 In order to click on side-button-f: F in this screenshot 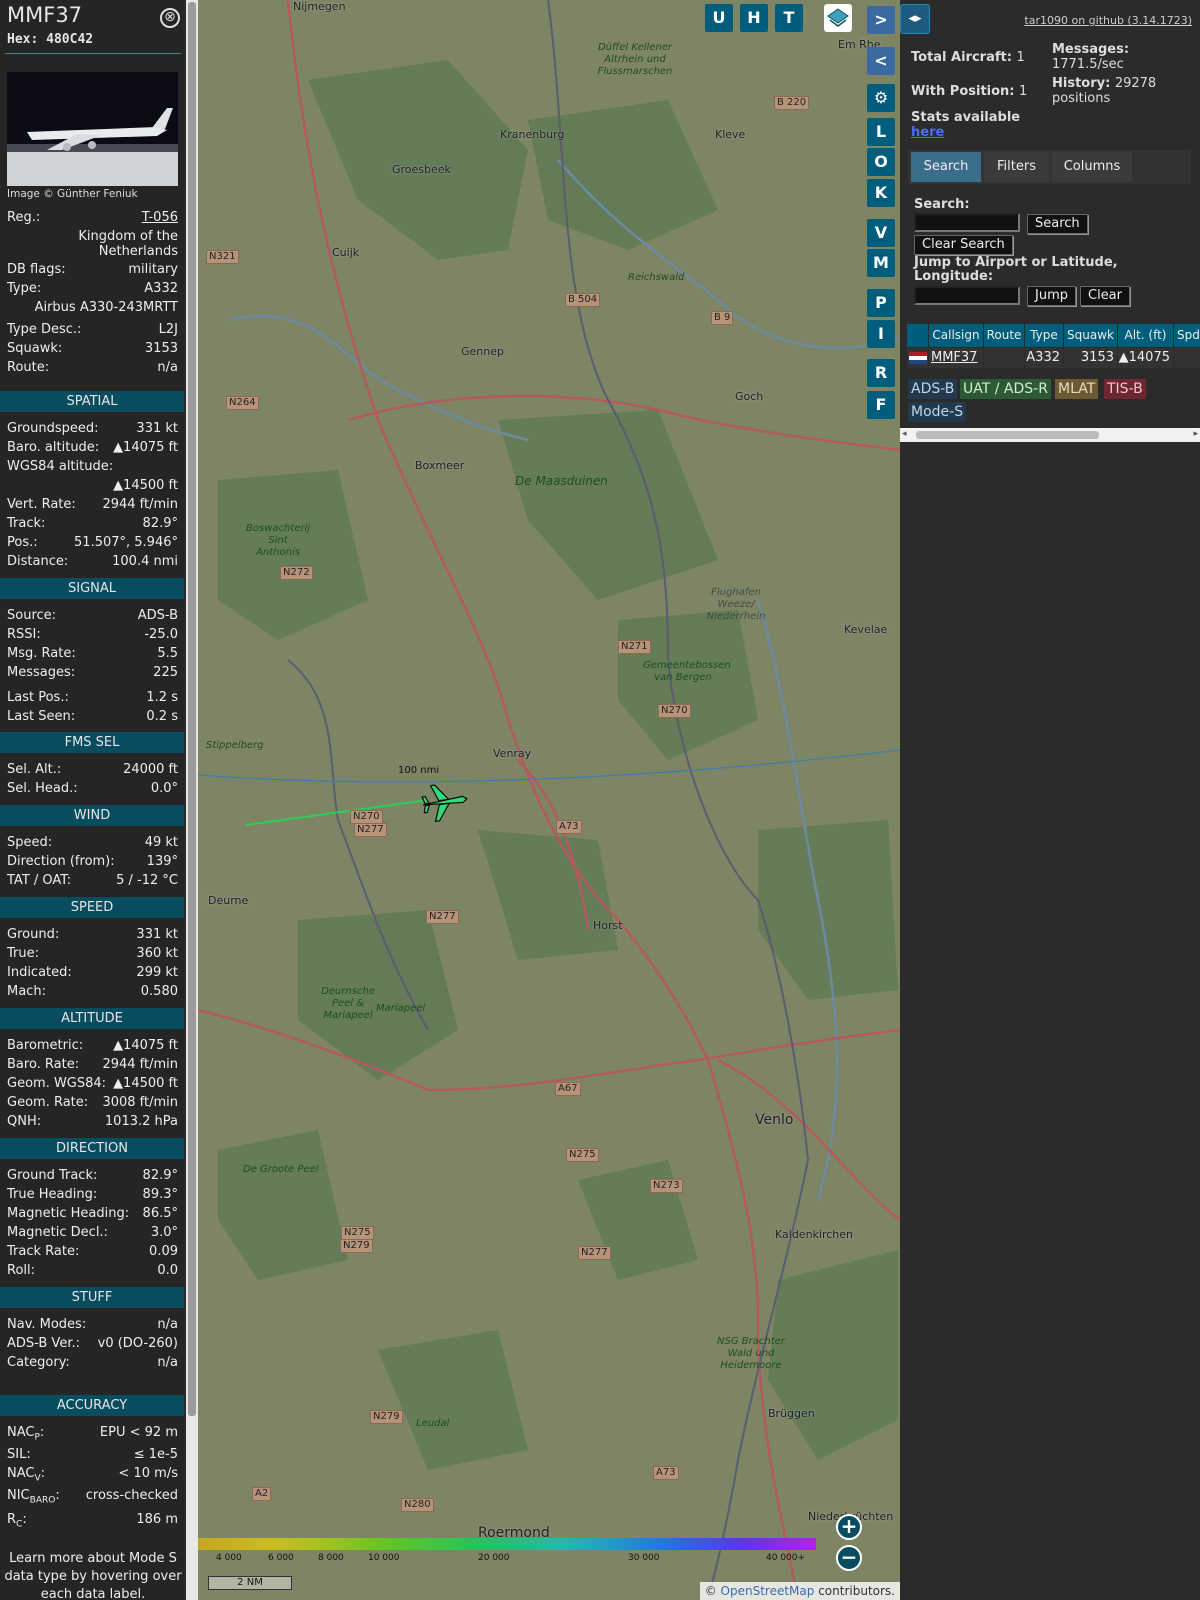, I will do `click(881, 405)`.